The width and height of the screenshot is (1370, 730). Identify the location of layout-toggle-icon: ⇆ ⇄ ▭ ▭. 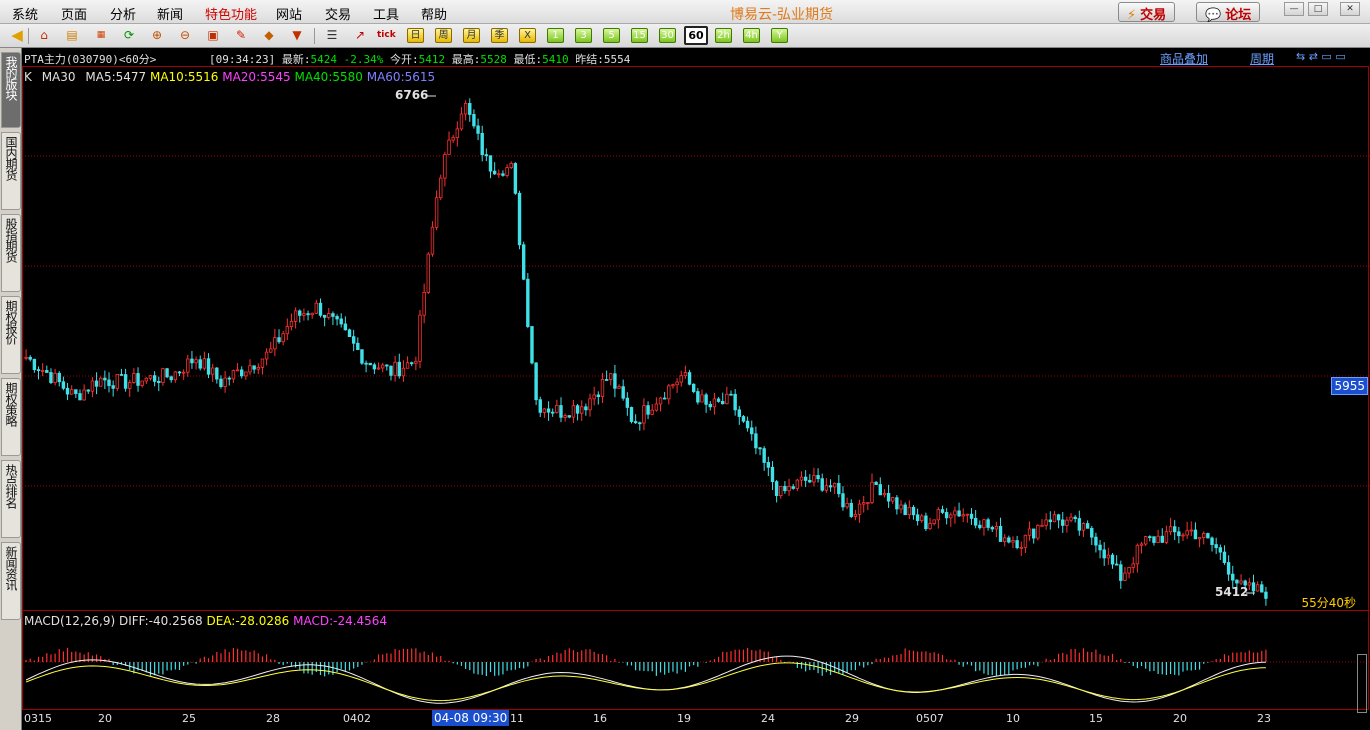
(1321, 56).